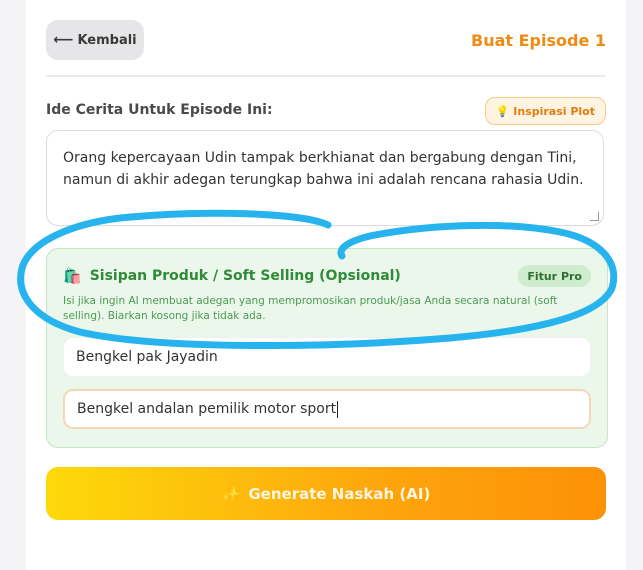  Describe the element at coordinates (147, 357) in the screenshot. I see `product-name-value: Bengkel pak Jayadin` at that location.